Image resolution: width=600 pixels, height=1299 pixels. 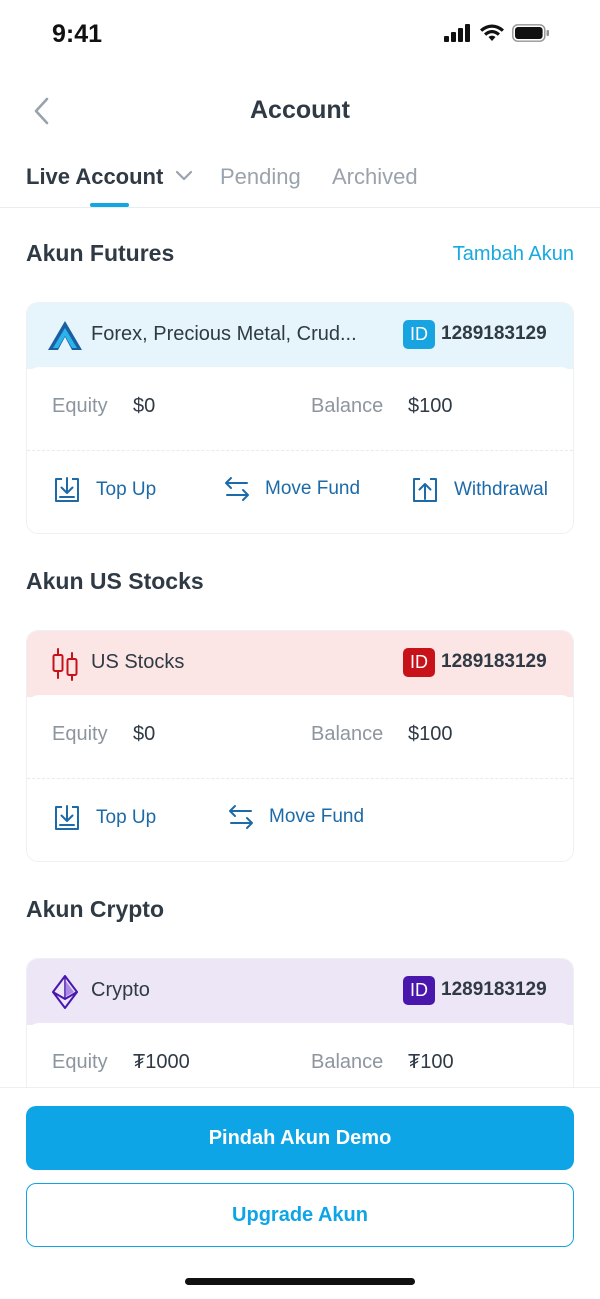 I want to click on tab-label: Live Account, so click(x=95, y=176).